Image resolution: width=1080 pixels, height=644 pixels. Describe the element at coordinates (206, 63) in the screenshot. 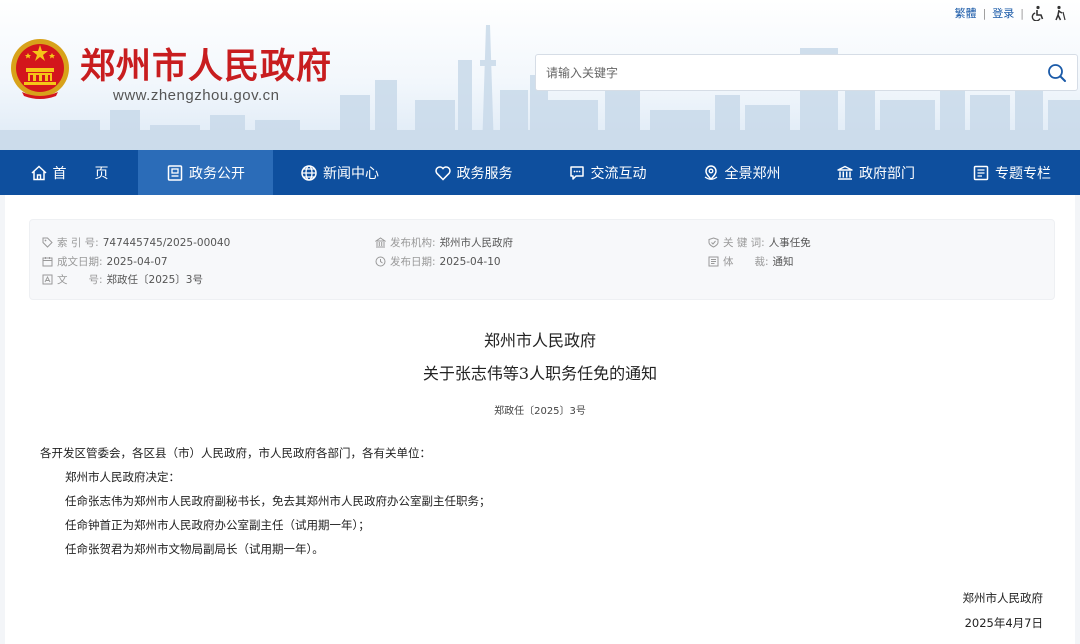

I see `site-title: 郑州市人民政府` at that location.